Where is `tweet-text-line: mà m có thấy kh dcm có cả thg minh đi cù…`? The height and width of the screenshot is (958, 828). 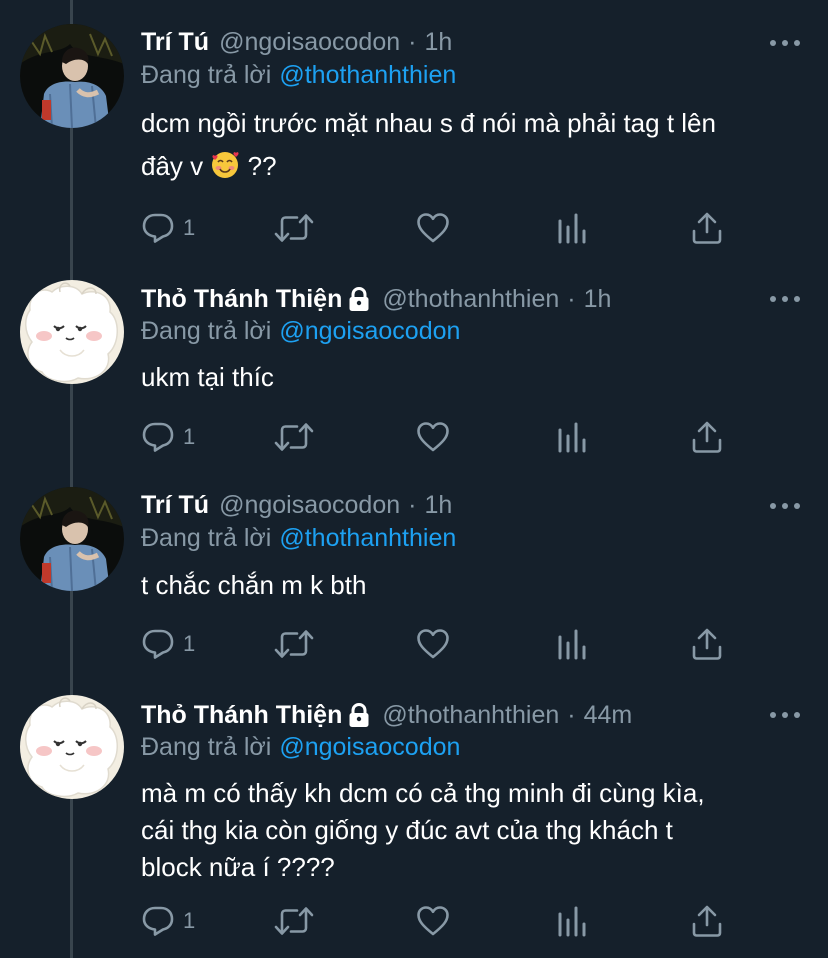 tweet-text-line: mà m có thấy kh dcm có cả thg minh đi cù… is located at coordinates (423, 793).